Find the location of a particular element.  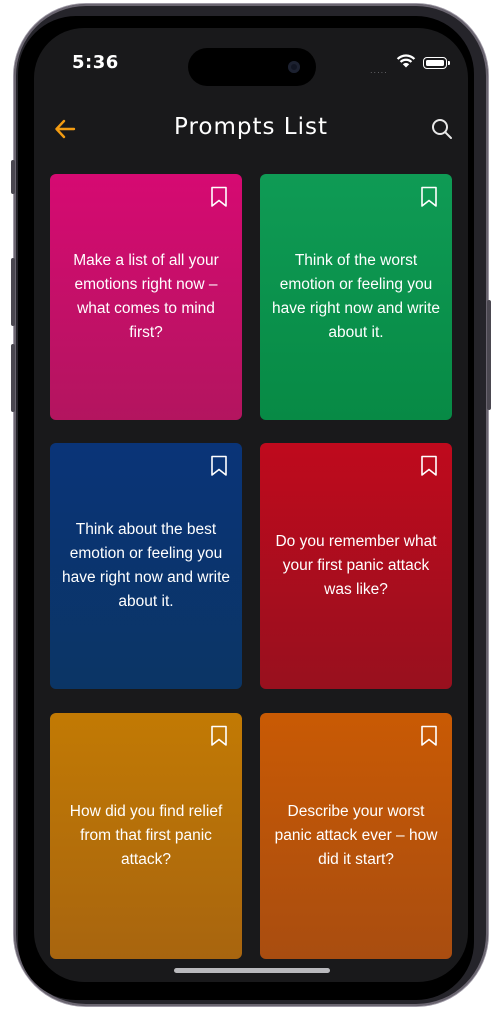

home-indicator is located at coordinates (252, 970).